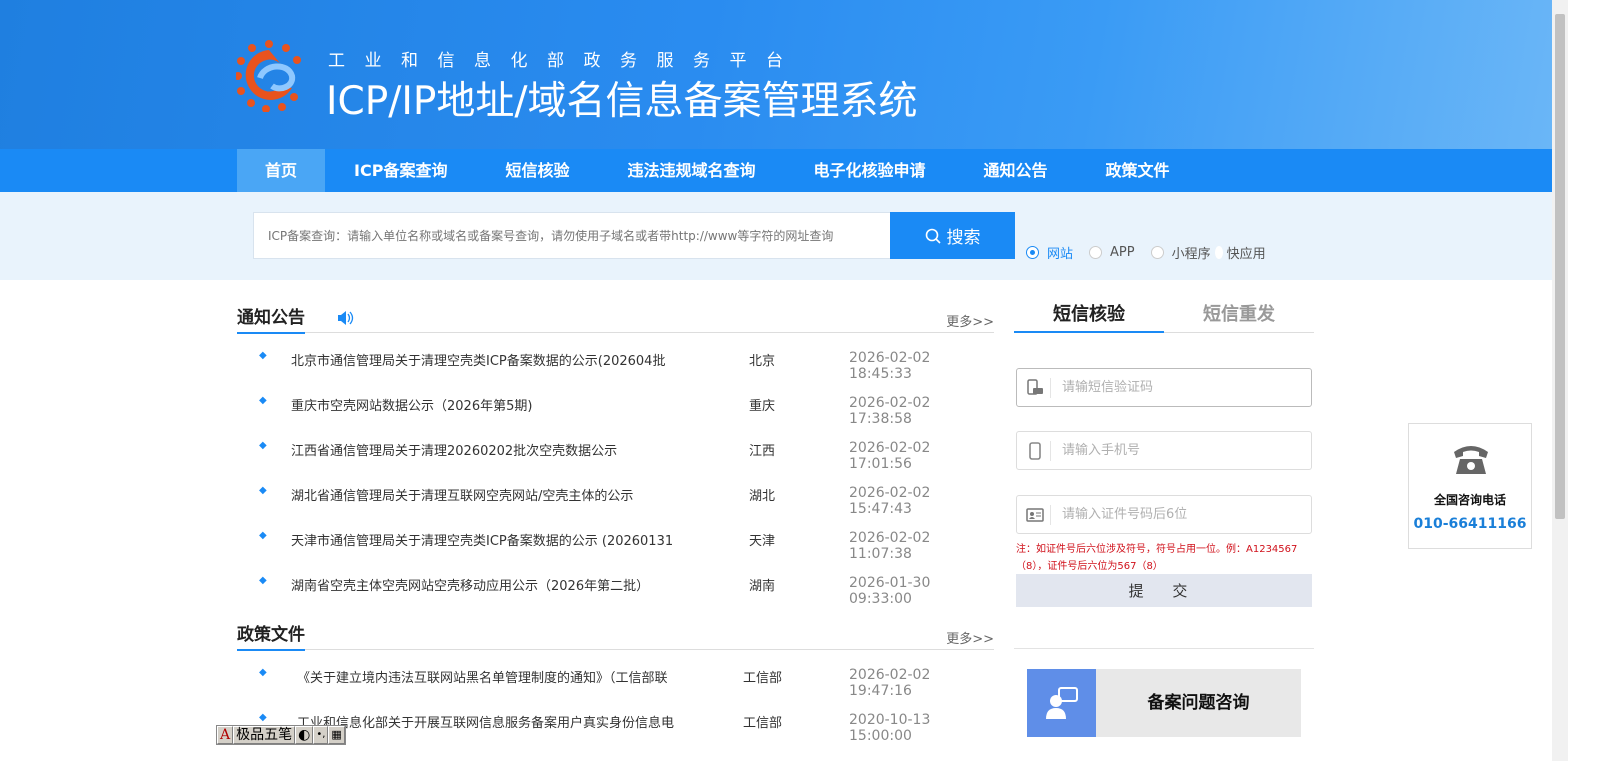 The image size is (1600, 761). What do you see at coordinates (762, 496) in the screenshot?
I see `item-source: 湖北` at bounding box center [762, 496].